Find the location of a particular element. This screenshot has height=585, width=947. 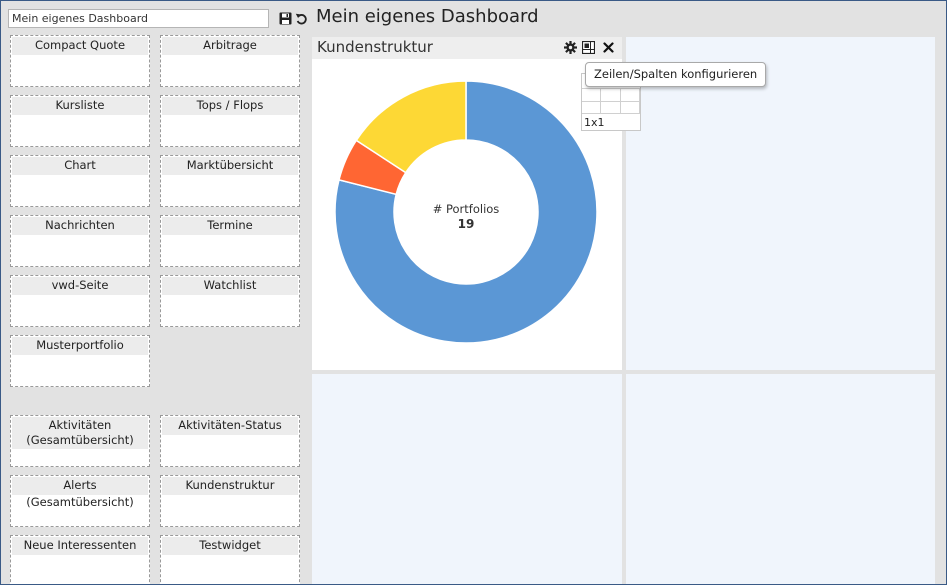

size-picker-grid is located at coordinates (611, 101).